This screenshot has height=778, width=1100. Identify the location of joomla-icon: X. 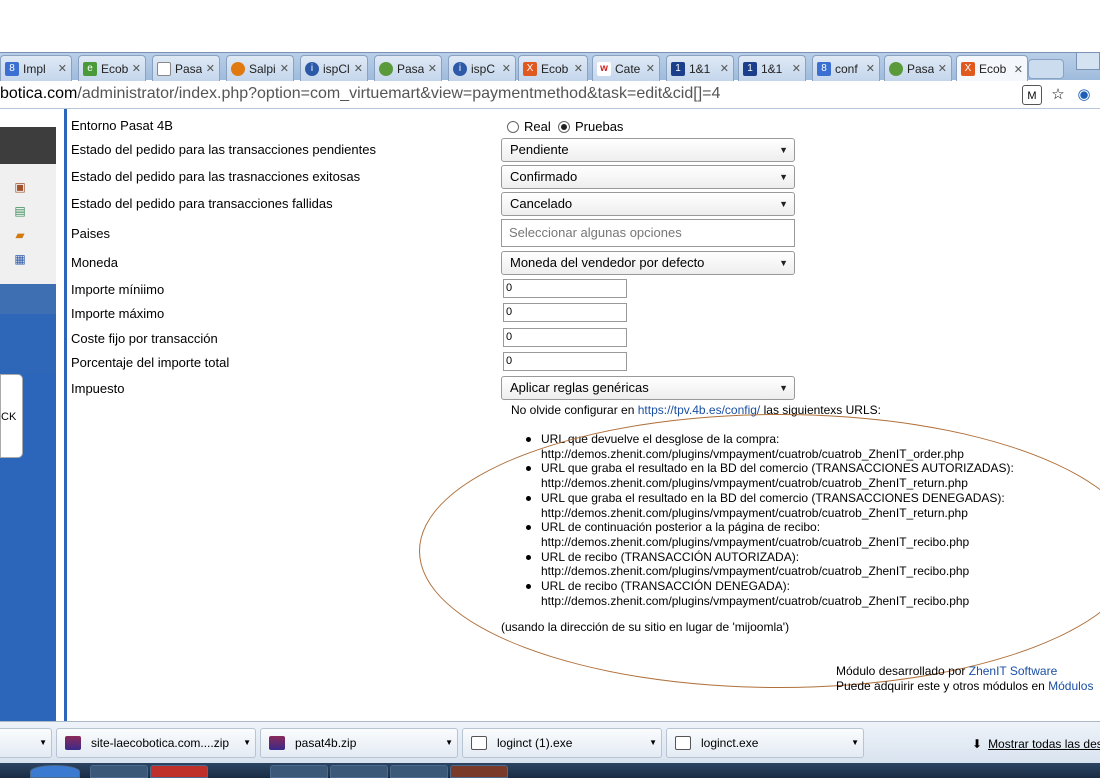
(530, 68).